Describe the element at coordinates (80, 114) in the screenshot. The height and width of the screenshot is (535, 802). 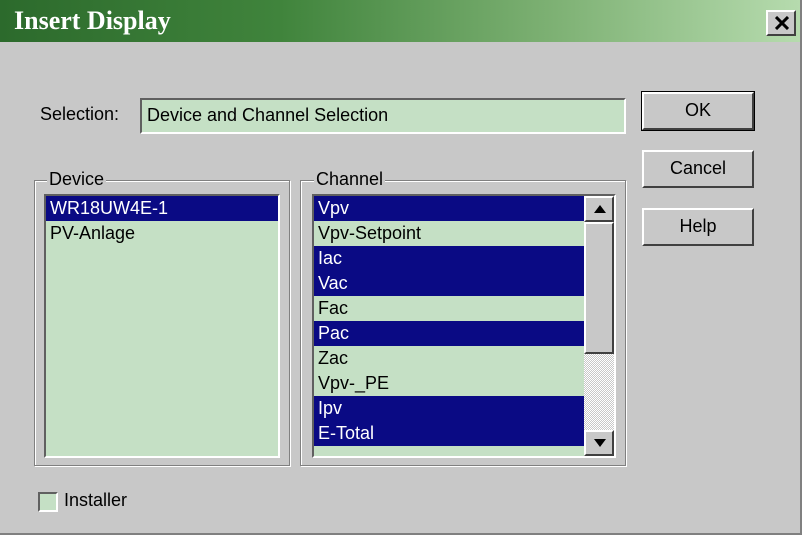
I see `selection-label: Selection:` at that location.